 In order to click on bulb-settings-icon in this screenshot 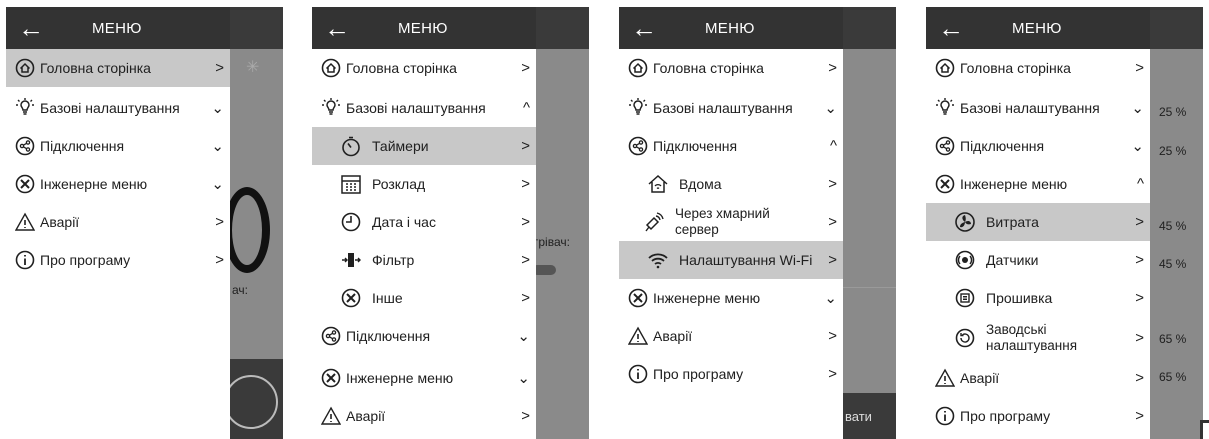, I will do `click(25, 108)`.